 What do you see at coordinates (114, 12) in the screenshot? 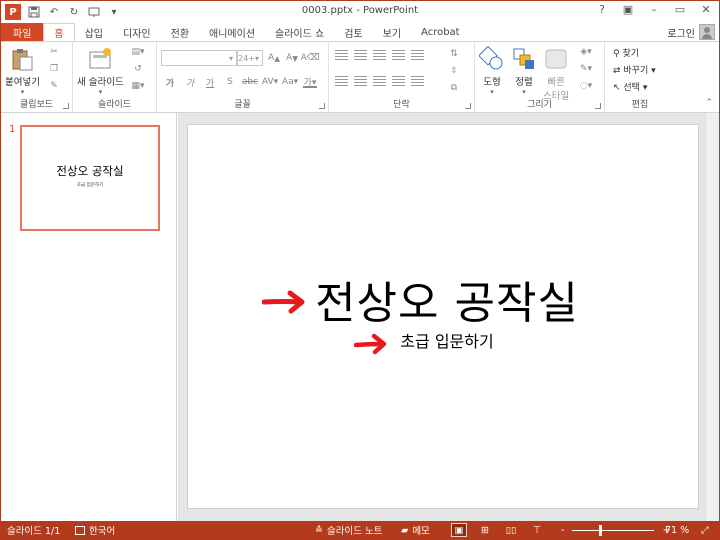
I see `customize-qat-icon: ▾` at bounding box center [114, 12].